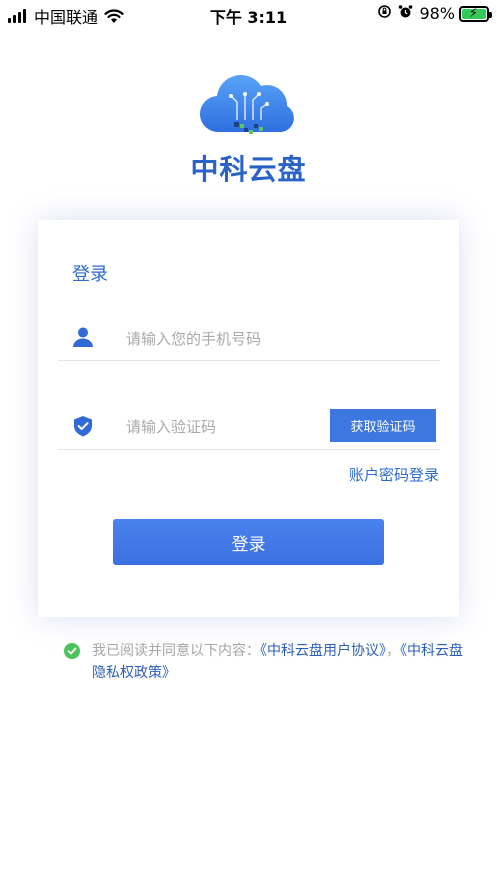 The height and width of the screenshot is (883, 497). I want to click on agreement-checkbox, so click(72, 651).